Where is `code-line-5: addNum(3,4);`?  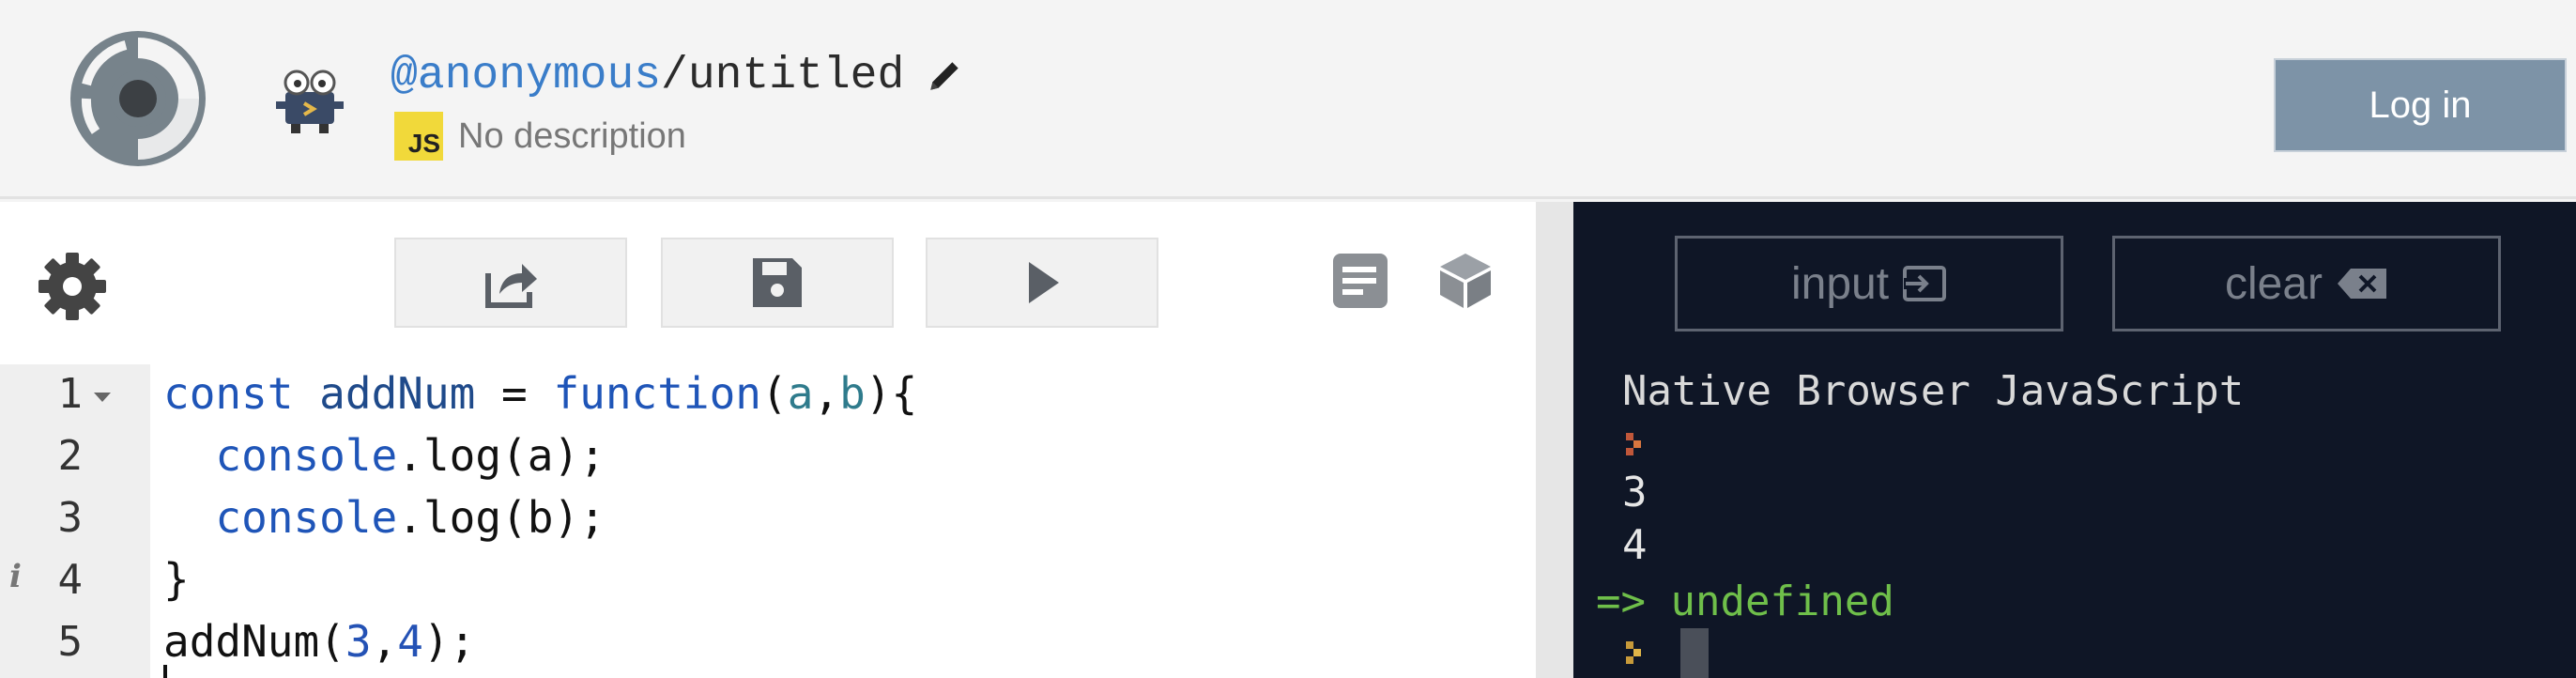
code-line-5: addNum(3,4); is located at coordinates (319, 642).